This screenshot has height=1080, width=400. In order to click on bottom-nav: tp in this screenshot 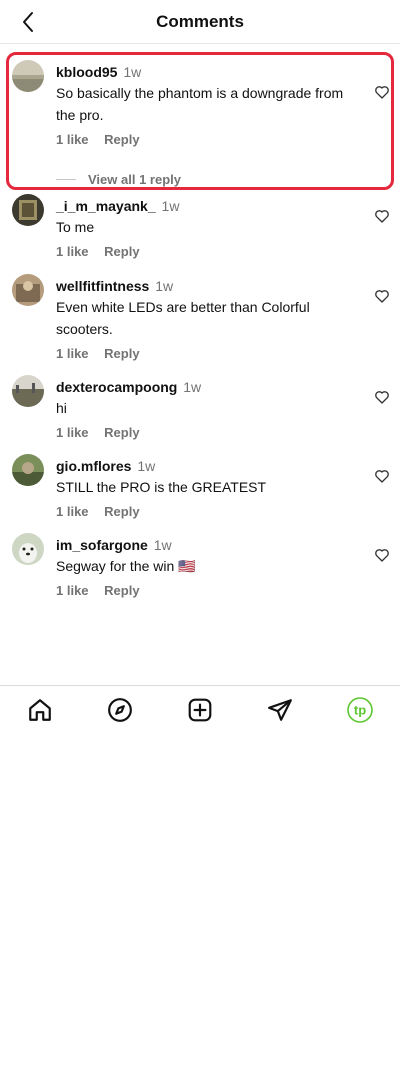, I will do `click(200, 709)`.